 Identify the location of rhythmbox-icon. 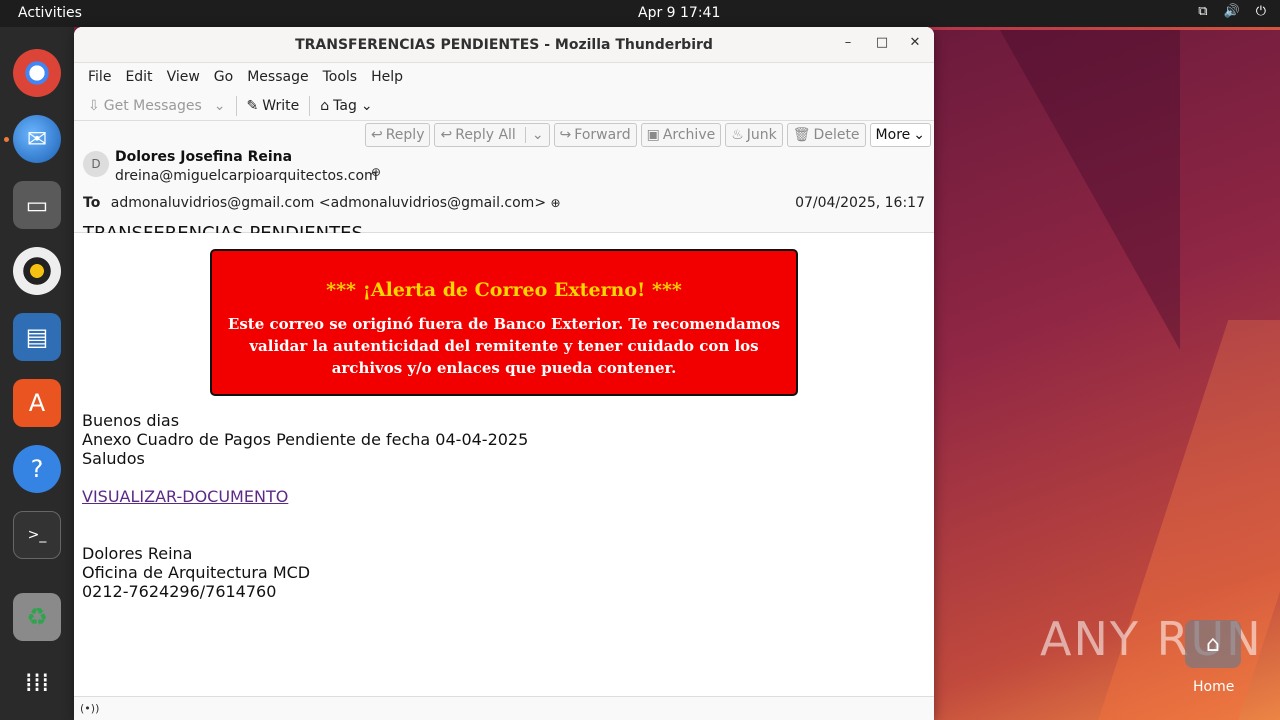
(37, 271).